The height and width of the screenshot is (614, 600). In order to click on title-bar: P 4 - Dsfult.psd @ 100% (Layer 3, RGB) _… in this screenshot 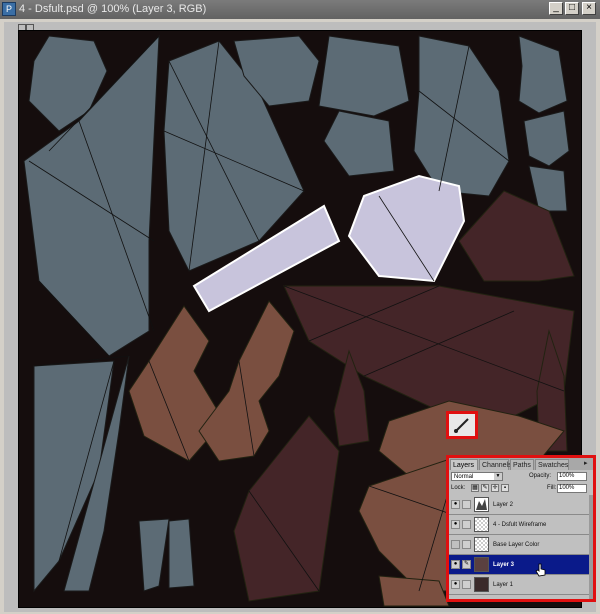, I will do `click(300, 9)`.